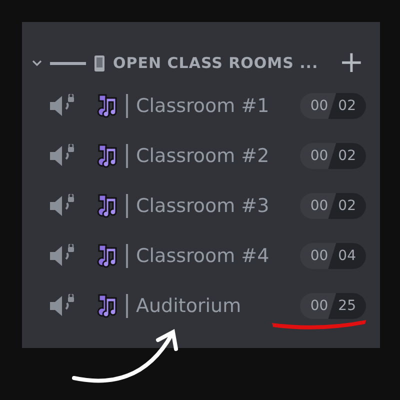 This screenshot has height=400, width=400. Describe the element at coordinates (203, 106) in the screenshot. I see `channel-name: Classroom #1` at that location.